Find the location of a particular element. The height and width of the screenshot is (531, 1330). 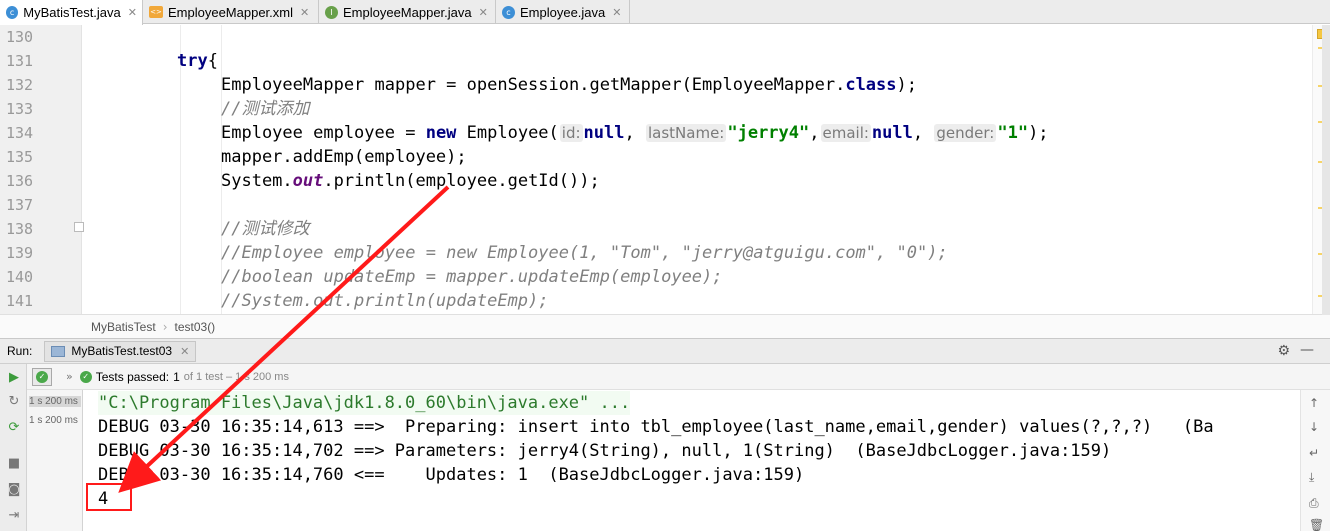

print-icon: ⎙ is located at coordinates (1314, 503).